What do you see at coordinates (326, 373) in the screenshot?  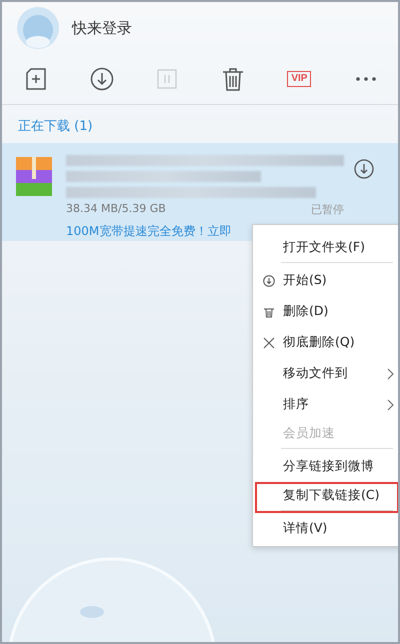 I see `menu-item: 移动文件到` at bounding box center [326, 373].